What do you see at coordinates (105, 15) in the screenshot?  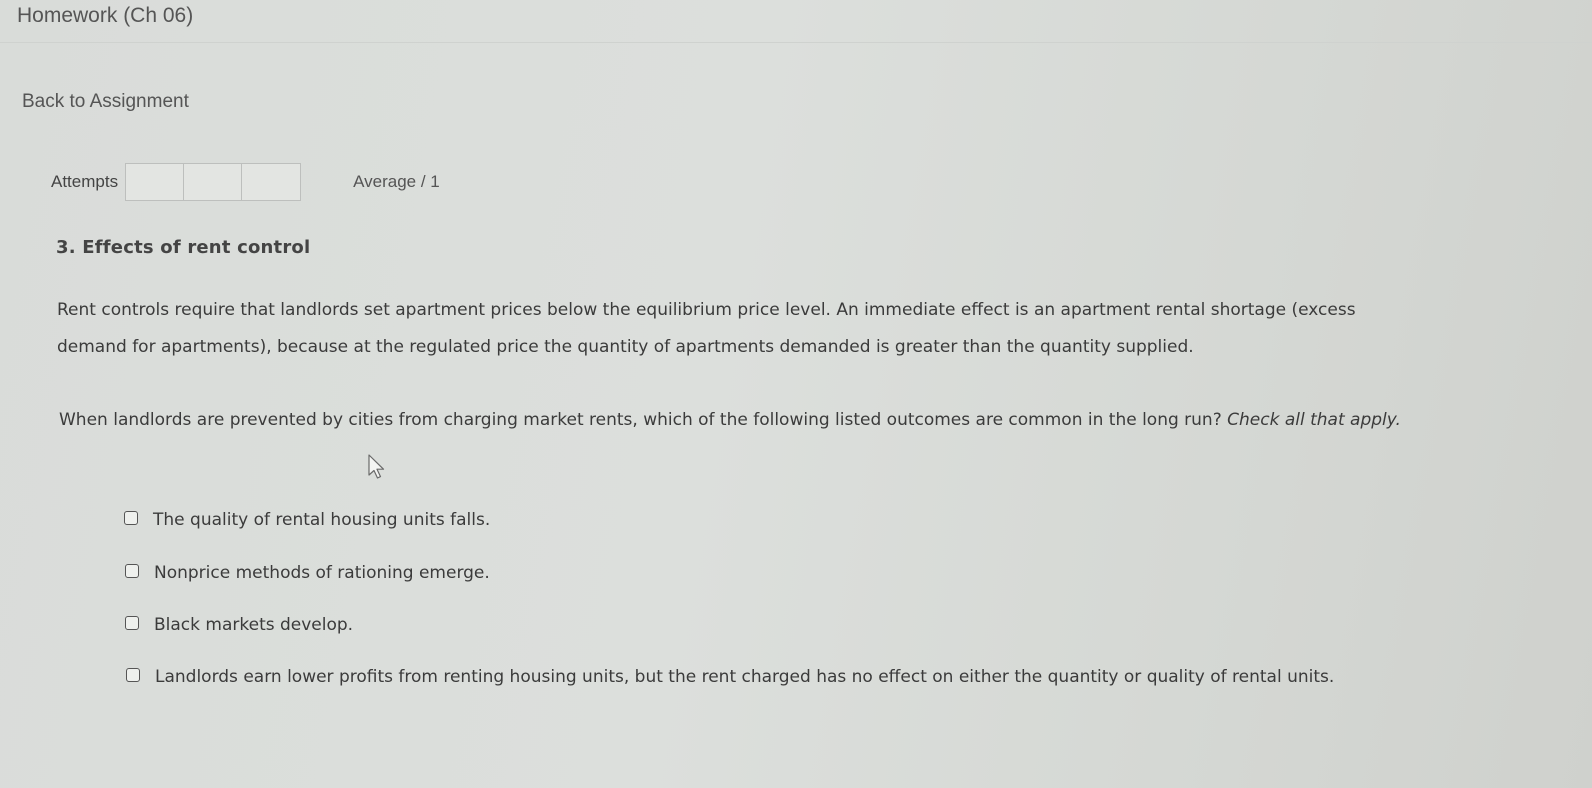 I see `page-title: Homework (Ch 06)` at bounding box center [105, 15].